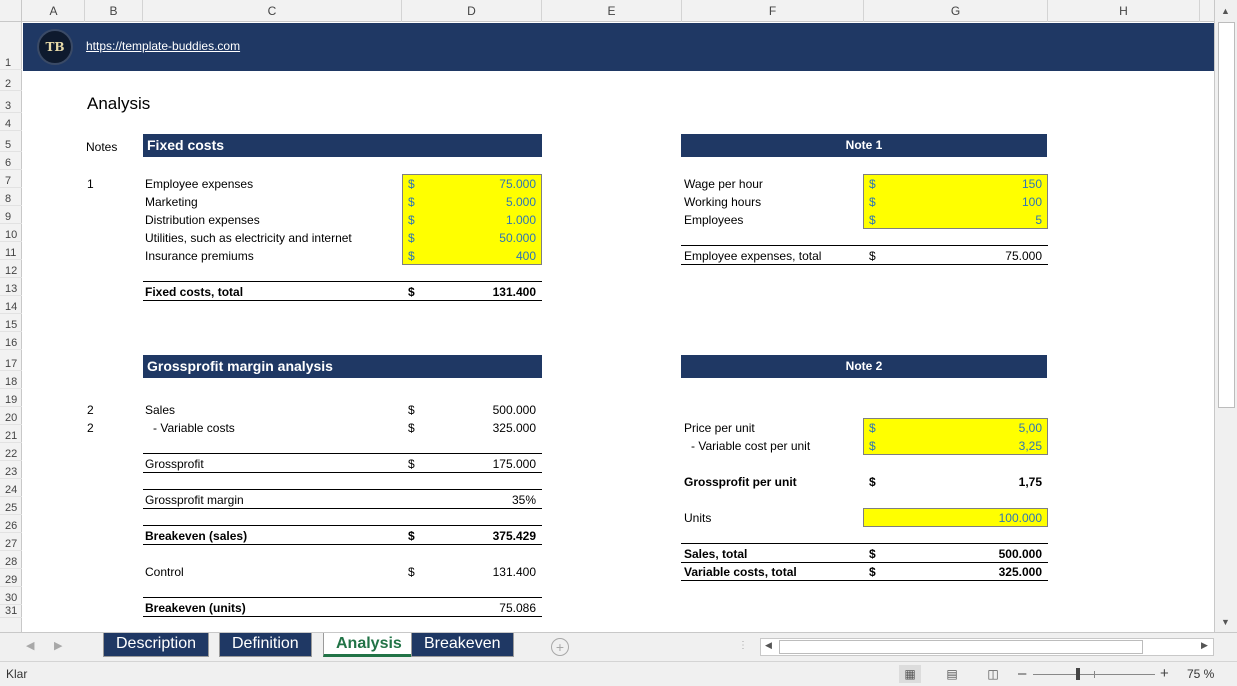 This screenshot has width=1237, height=686. Describe the element at coordinates (272, 11) in the screenshot. I see `column-header-c: C` at that location.